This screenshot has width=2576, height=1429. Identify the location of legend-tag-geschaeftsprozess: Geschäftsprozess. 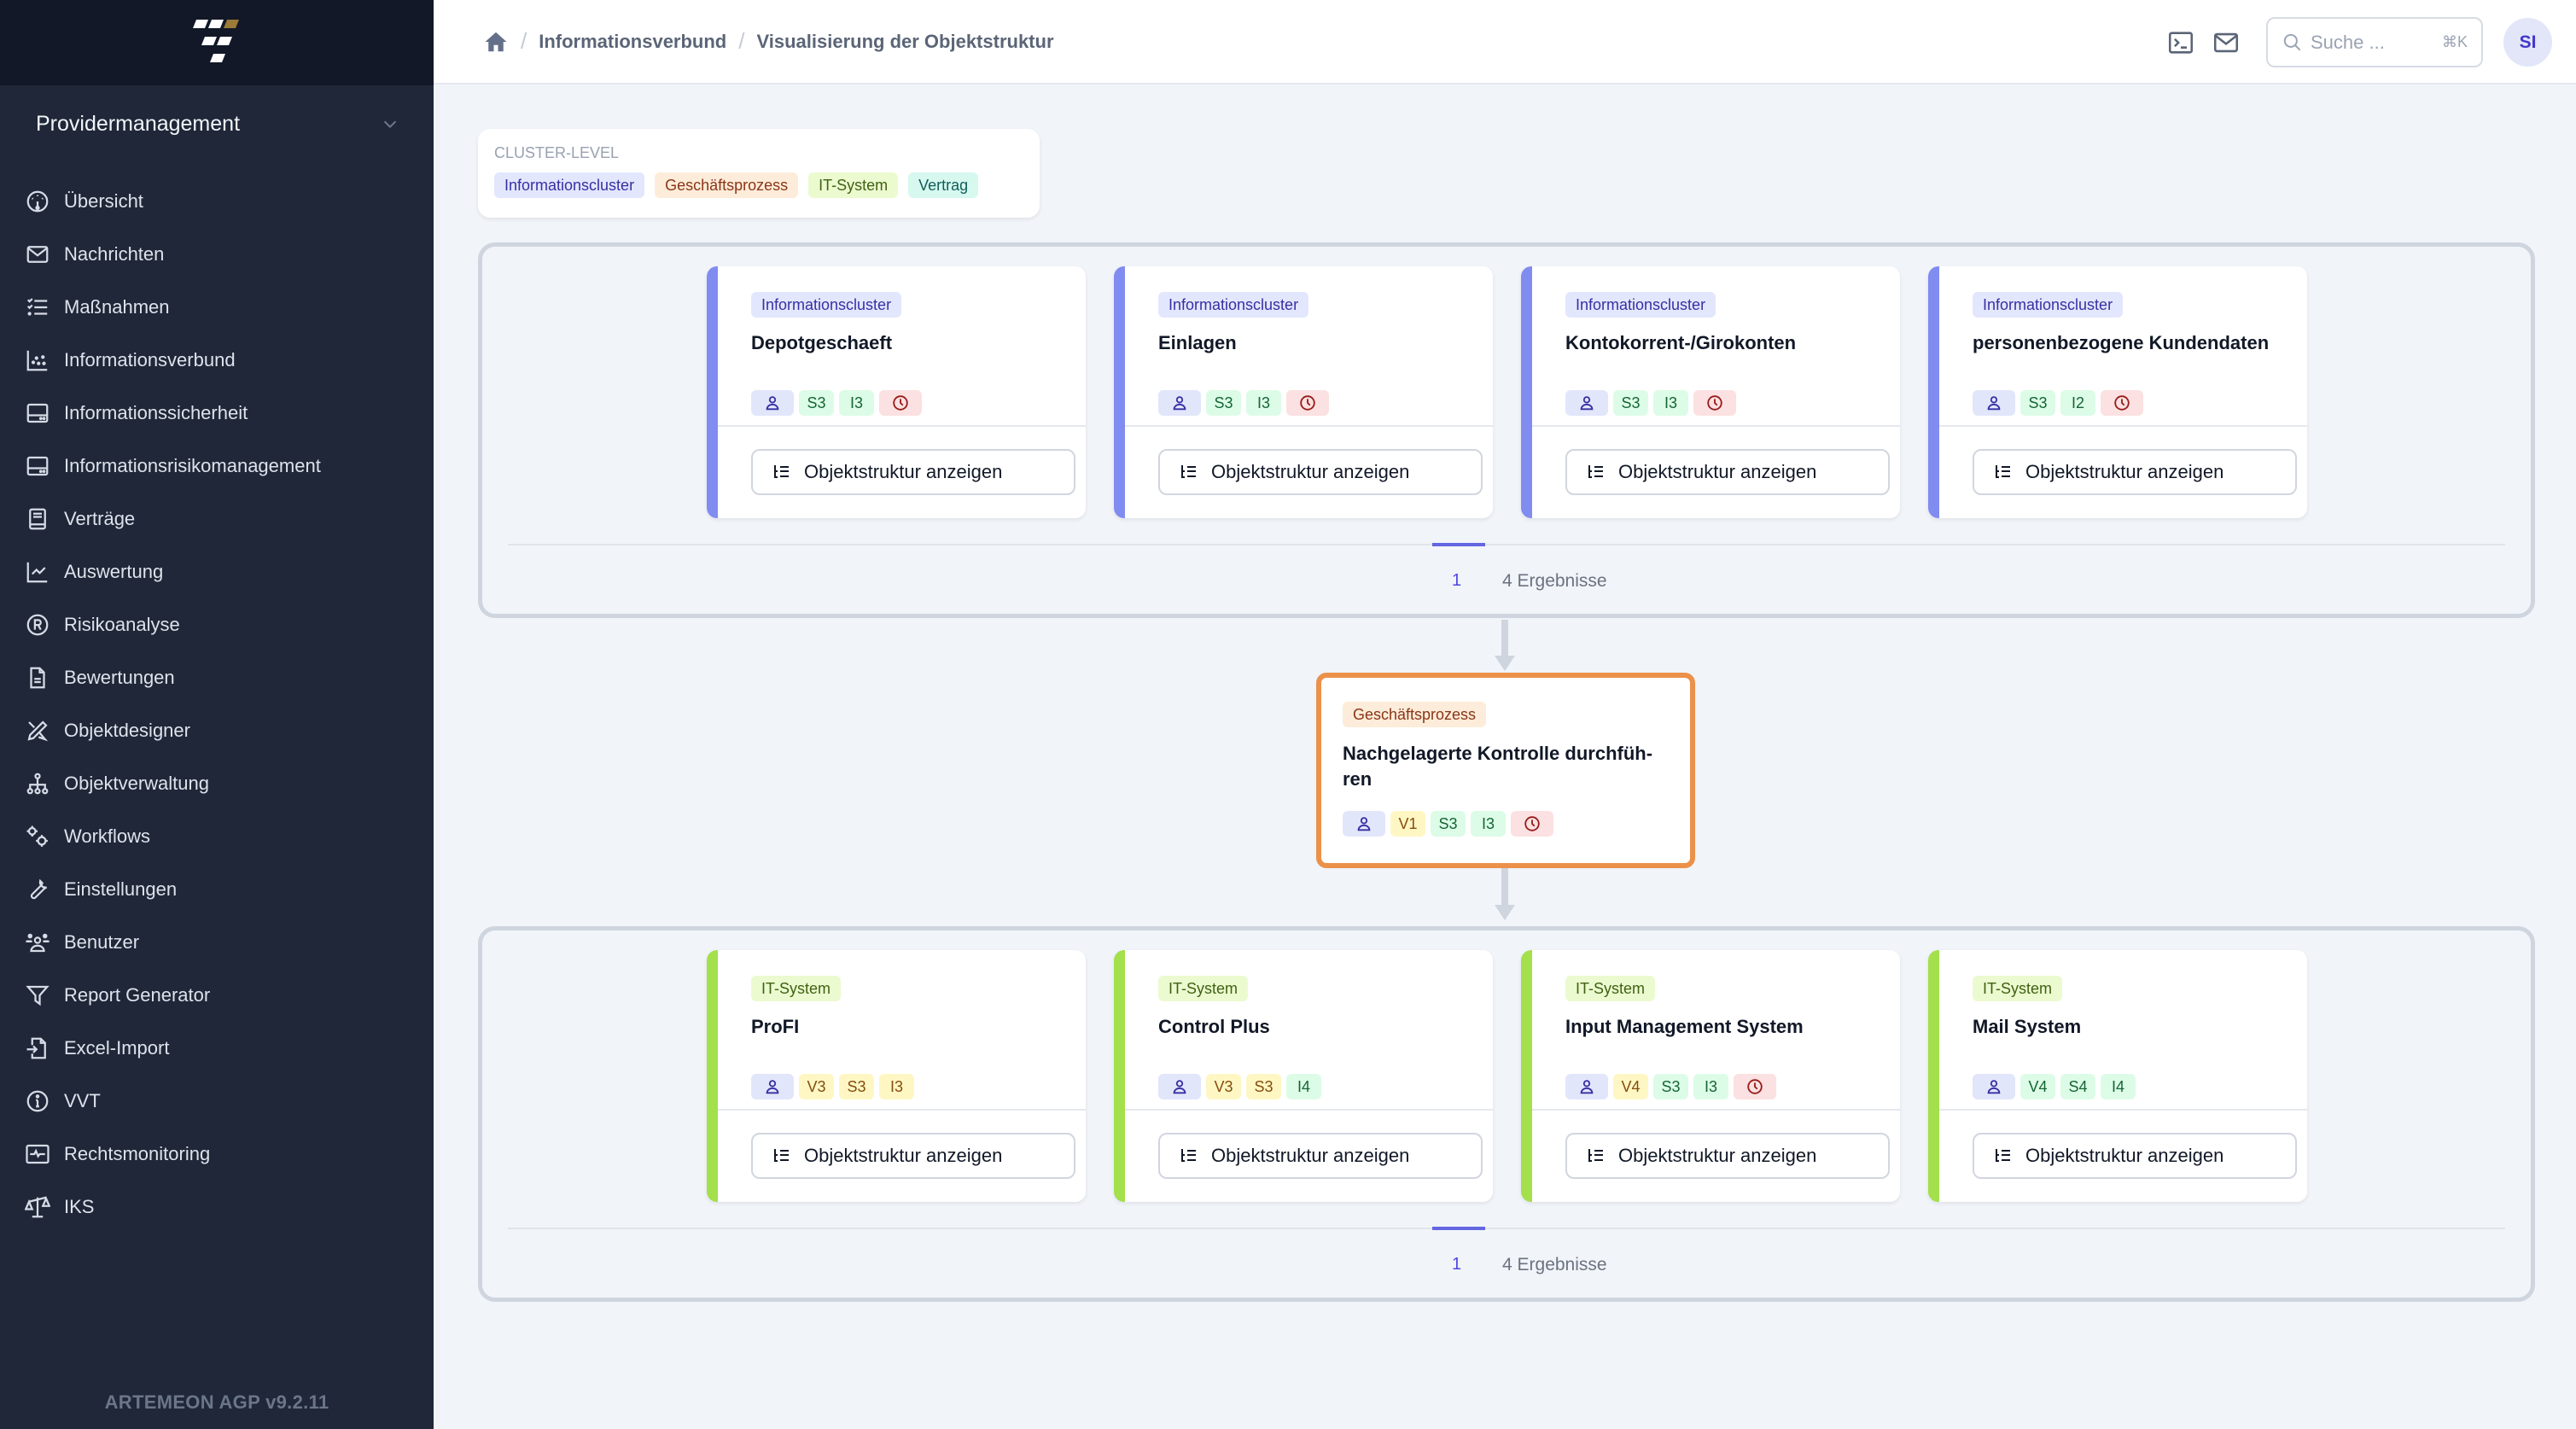
(727, 185).